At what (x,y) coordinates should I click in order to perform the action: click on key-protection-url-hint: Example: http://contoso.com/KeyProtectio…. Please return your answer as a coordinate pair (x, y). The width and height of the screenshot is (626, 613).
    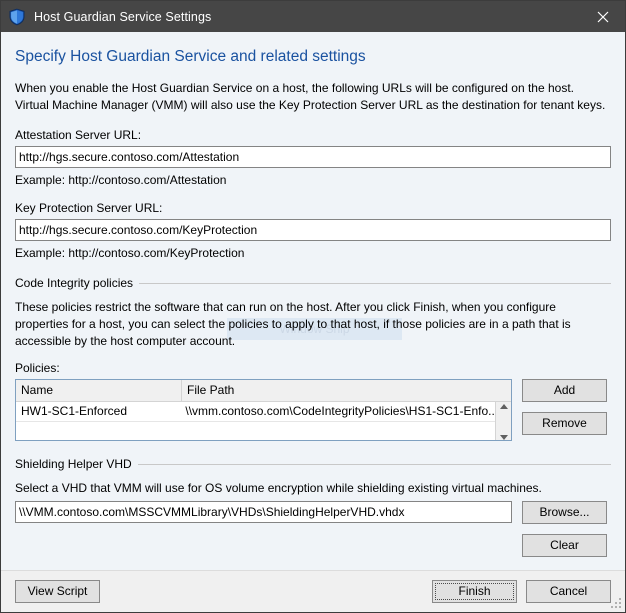
    Looking at the image, I should click on (130, 253).